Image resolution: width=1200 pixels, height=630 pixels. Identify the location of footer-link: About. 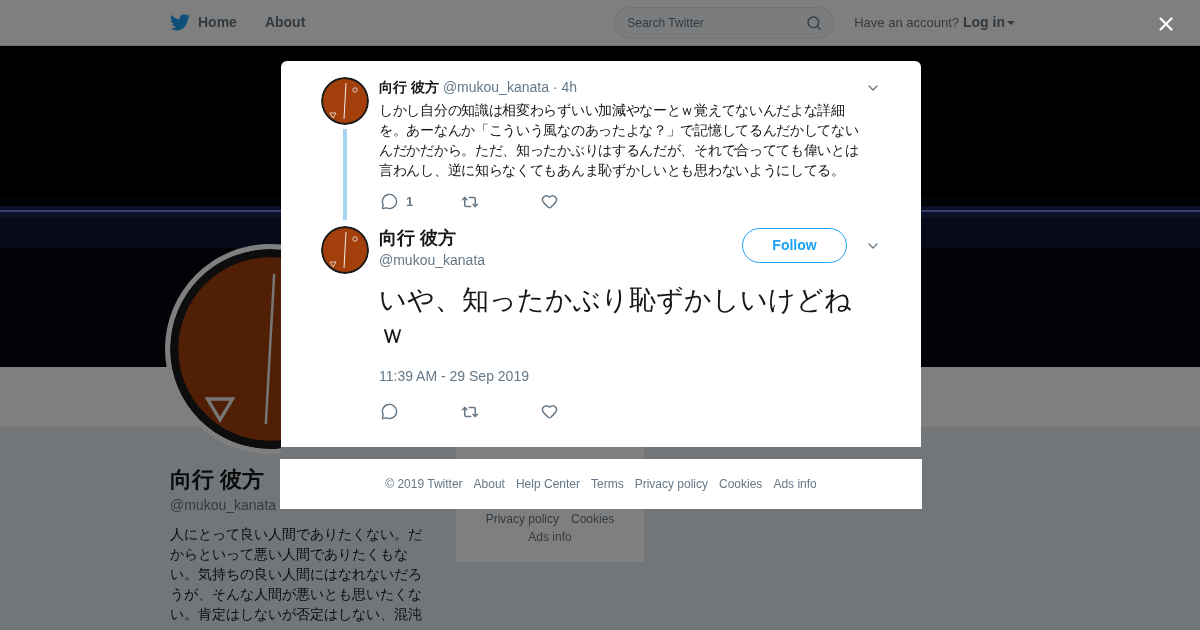
(489, 484).